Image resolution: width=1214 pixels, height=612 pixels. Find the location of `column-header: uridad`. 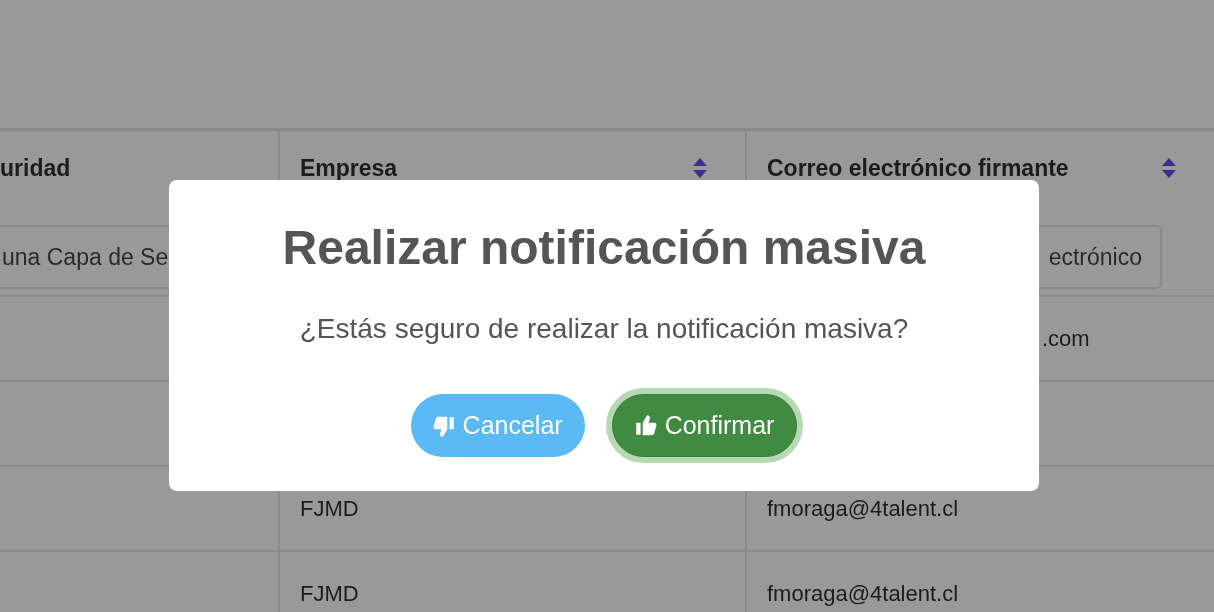

column-header: uridad is located at coordinates (35, 168).